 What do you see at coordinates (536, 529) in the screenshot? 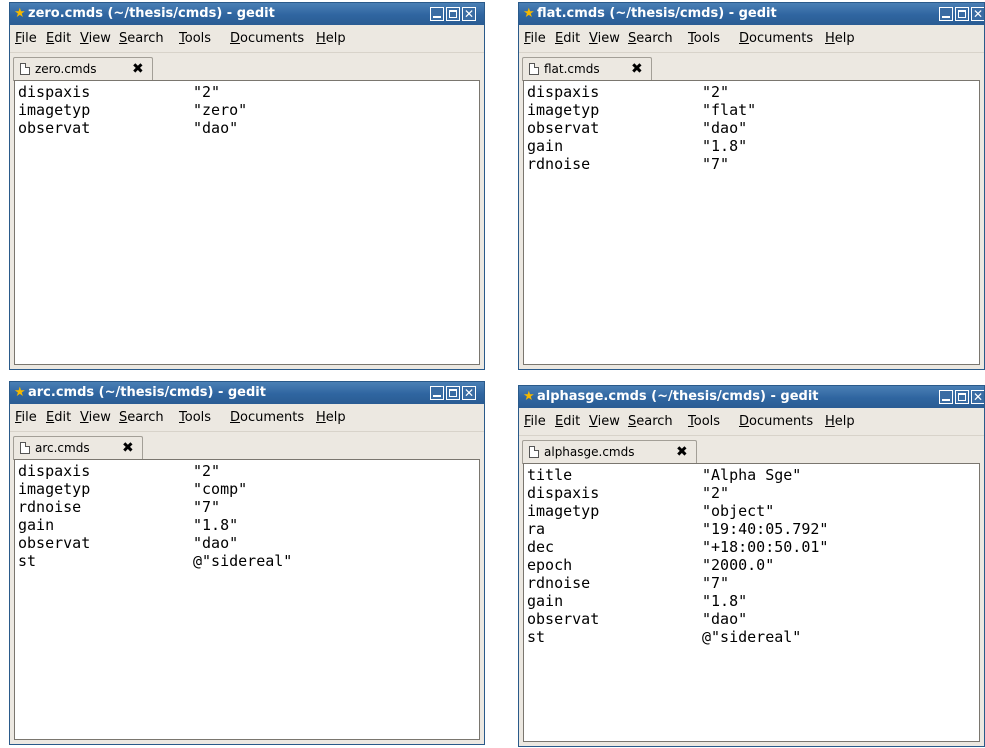
I see `parameter-name: ra` at bounding box center [536, 529].